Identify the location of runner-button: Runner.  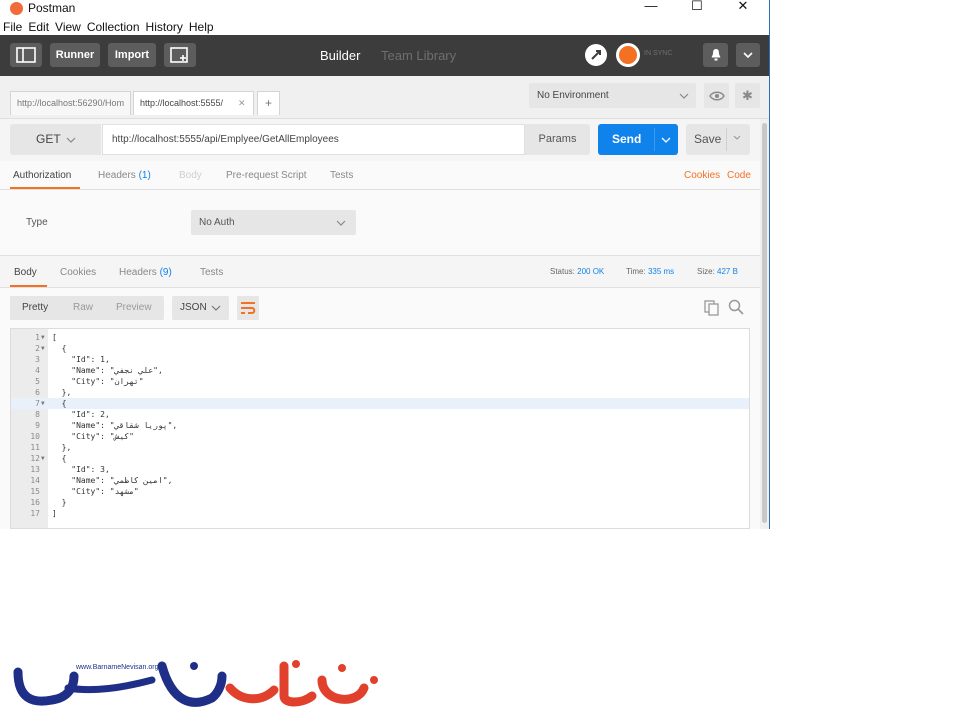
(75, 55).